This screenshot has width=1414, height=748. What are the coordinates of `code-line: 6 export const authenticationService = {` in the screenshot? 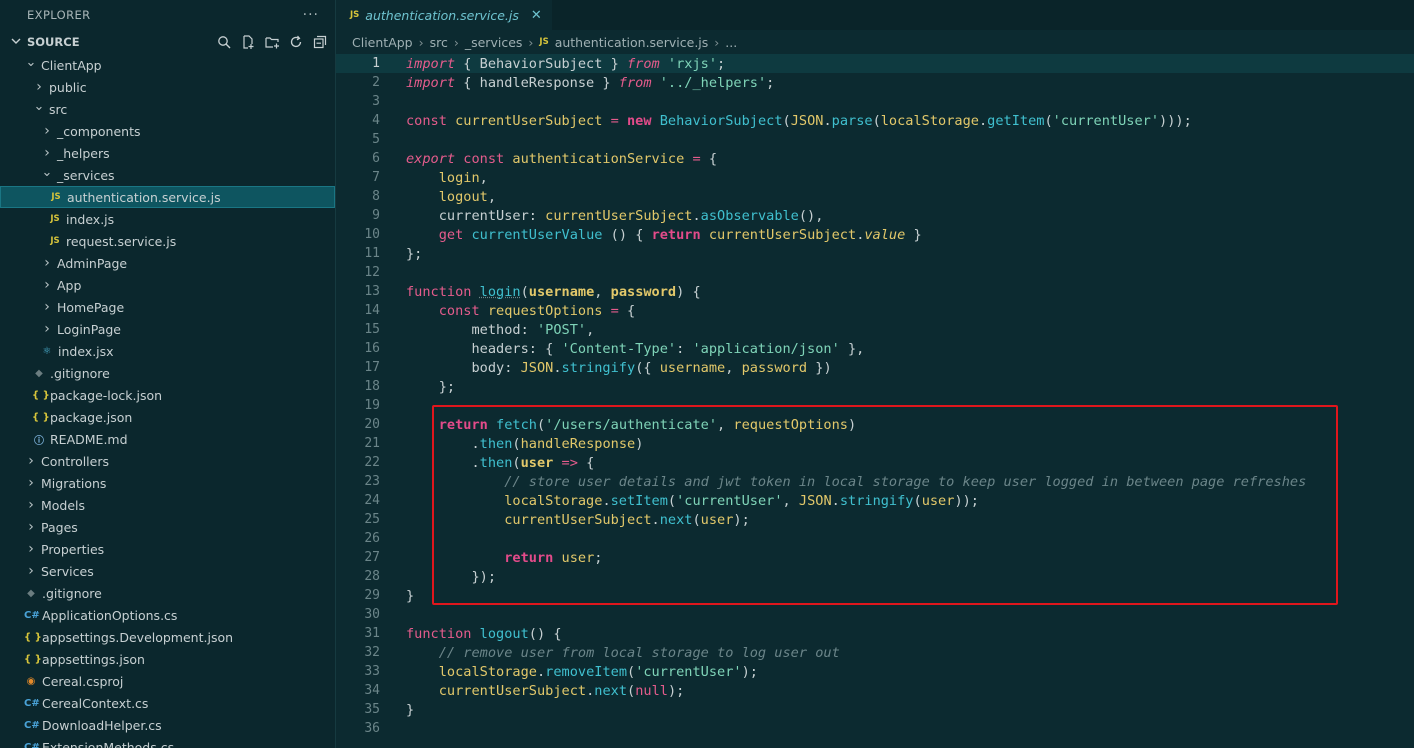 It's located at (875, 158).